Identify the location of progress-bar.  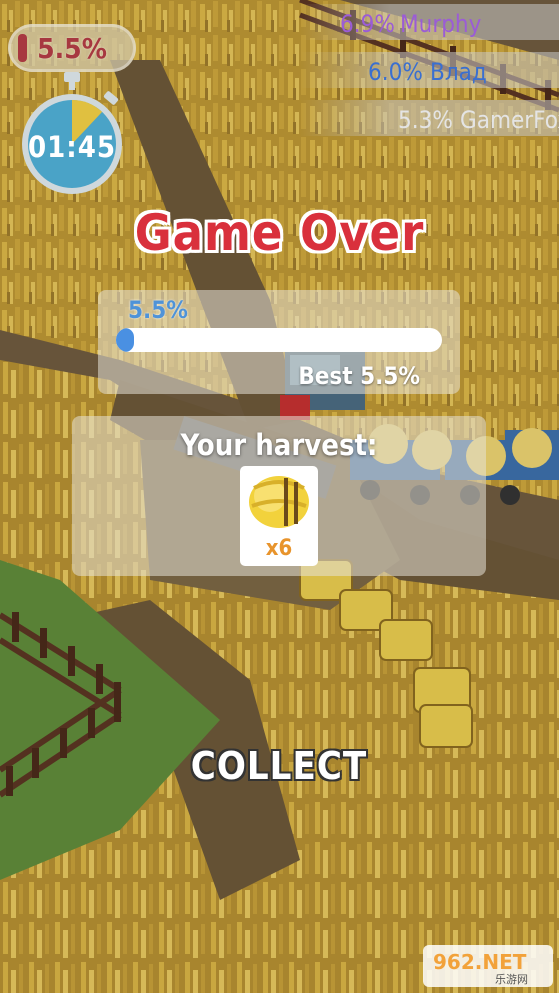
(279, 340).